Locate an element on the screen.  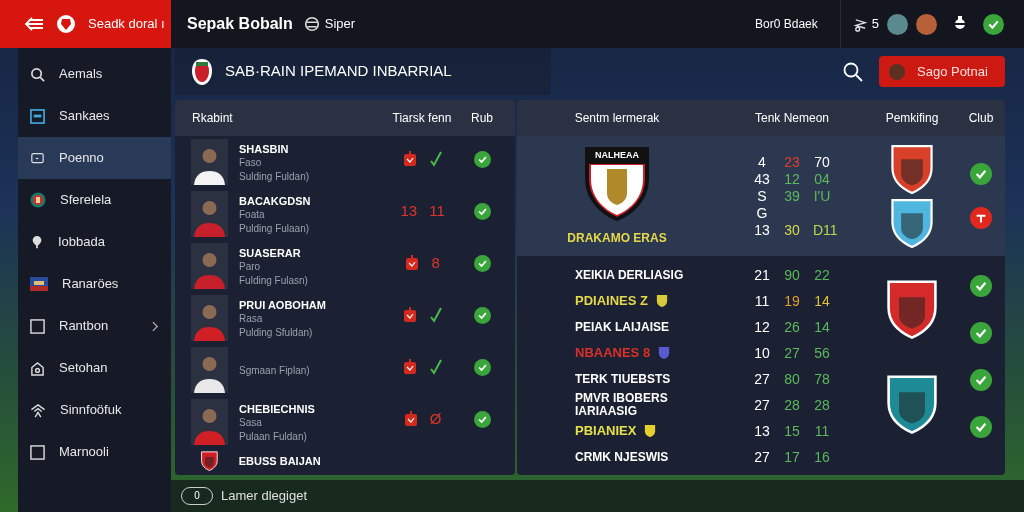
stat-value: 15 is located at coordinates (792, 431).